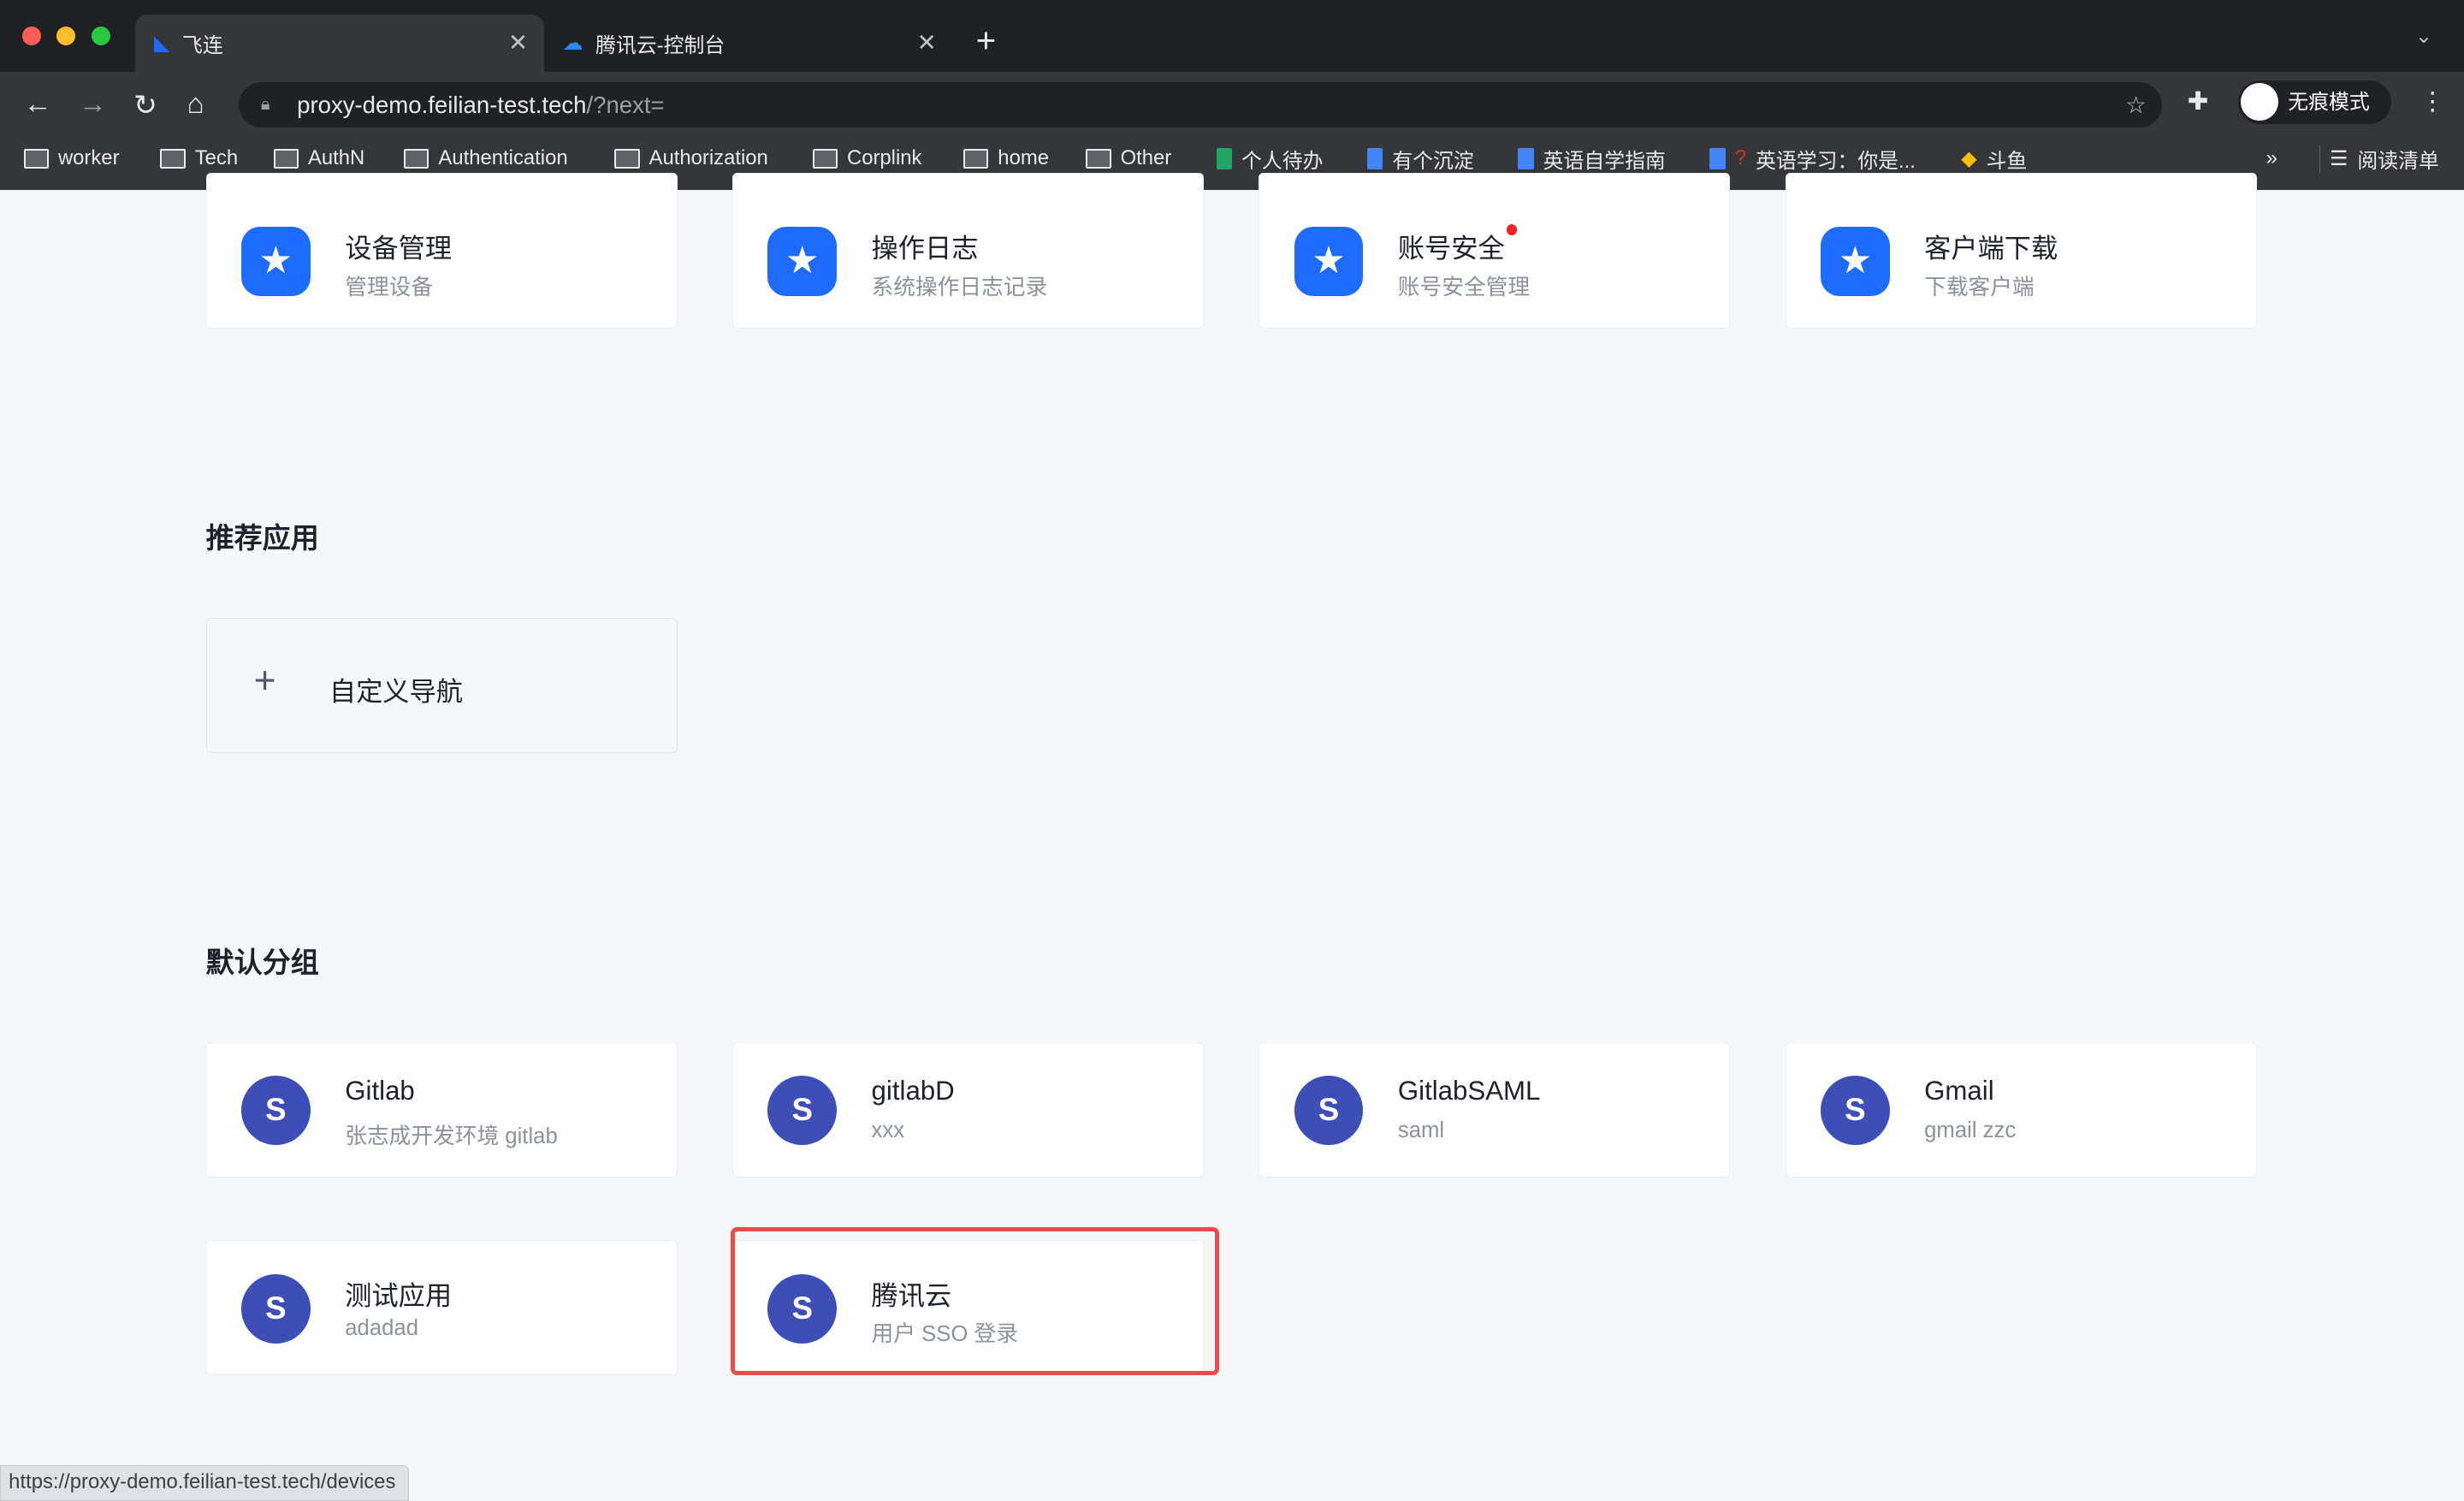 This screenshot has width=2464, height=1501. Describe the element at coordinates (2007, 161) in the screenshot. I see `bookmark-label: 斗鱼` at that location.